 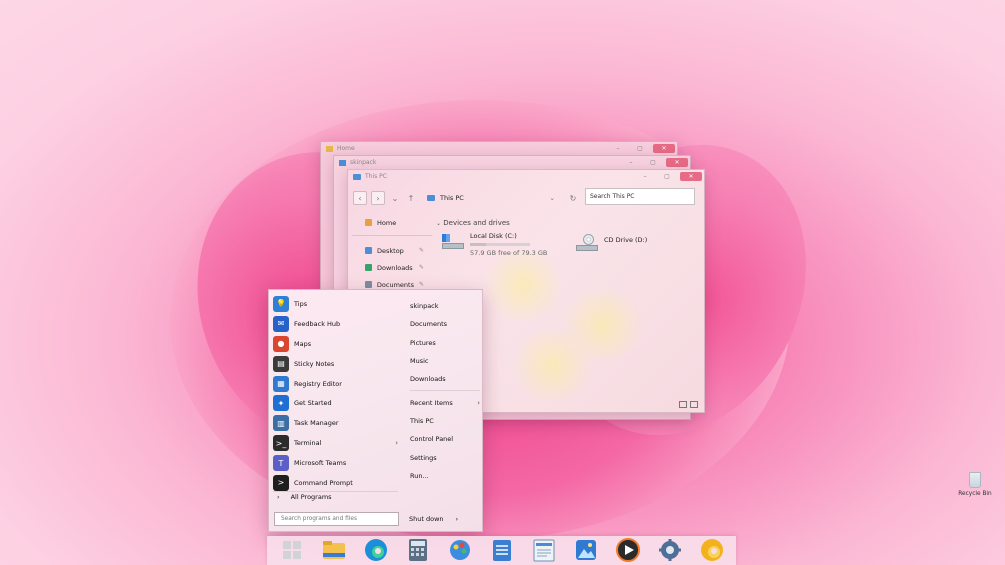 I want to click on taskbar, so click(x=501, y=550).